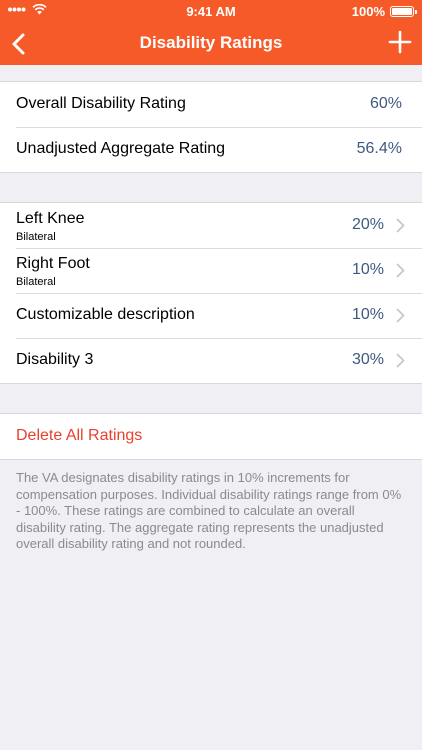 The image size is (422, 750). I want to click on navigation-bar: Disability Ratings, so click(211, 43).